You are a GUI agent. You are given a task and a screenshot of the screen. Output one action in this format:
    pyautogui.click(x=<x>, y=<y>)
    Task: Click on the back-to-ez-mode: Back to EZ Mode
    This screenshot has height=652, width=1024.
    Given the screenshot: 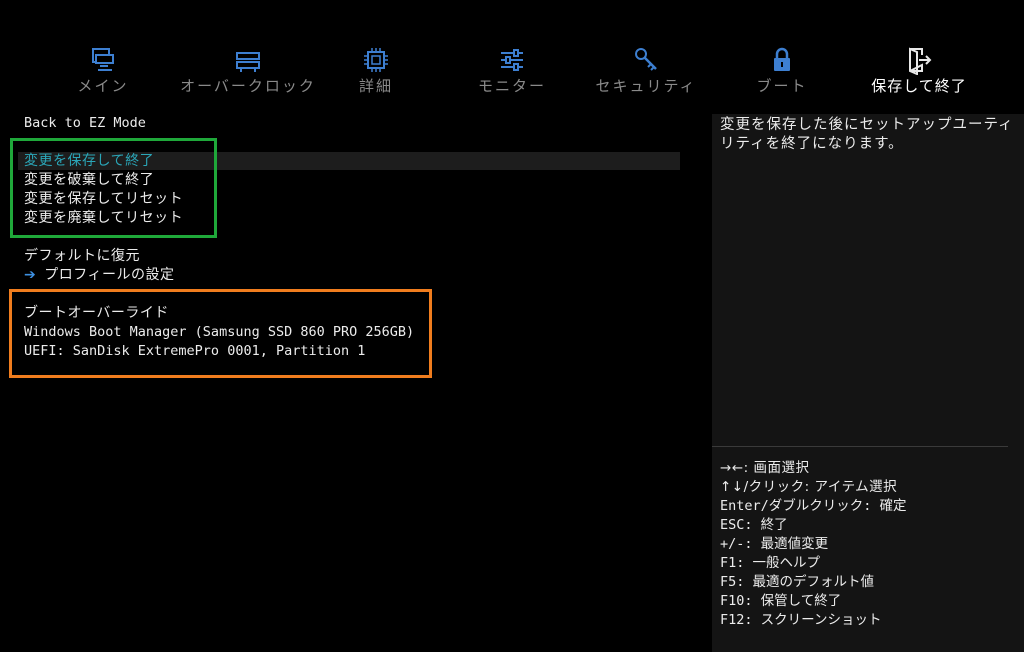 What is the action you would take?
    pyautogui.click(x=85, y=123)
    